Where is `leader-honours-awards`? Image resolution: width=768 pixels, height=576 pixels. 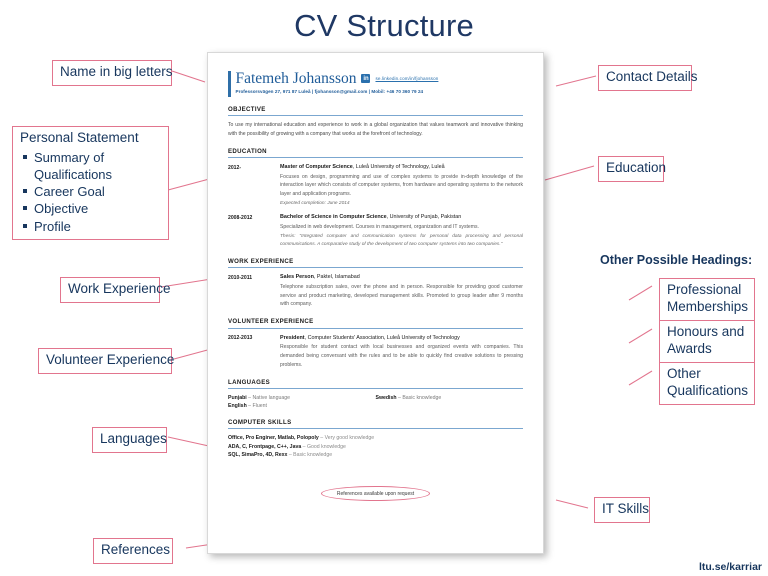 leader-honours-awards is located at coordinates (640, 336).